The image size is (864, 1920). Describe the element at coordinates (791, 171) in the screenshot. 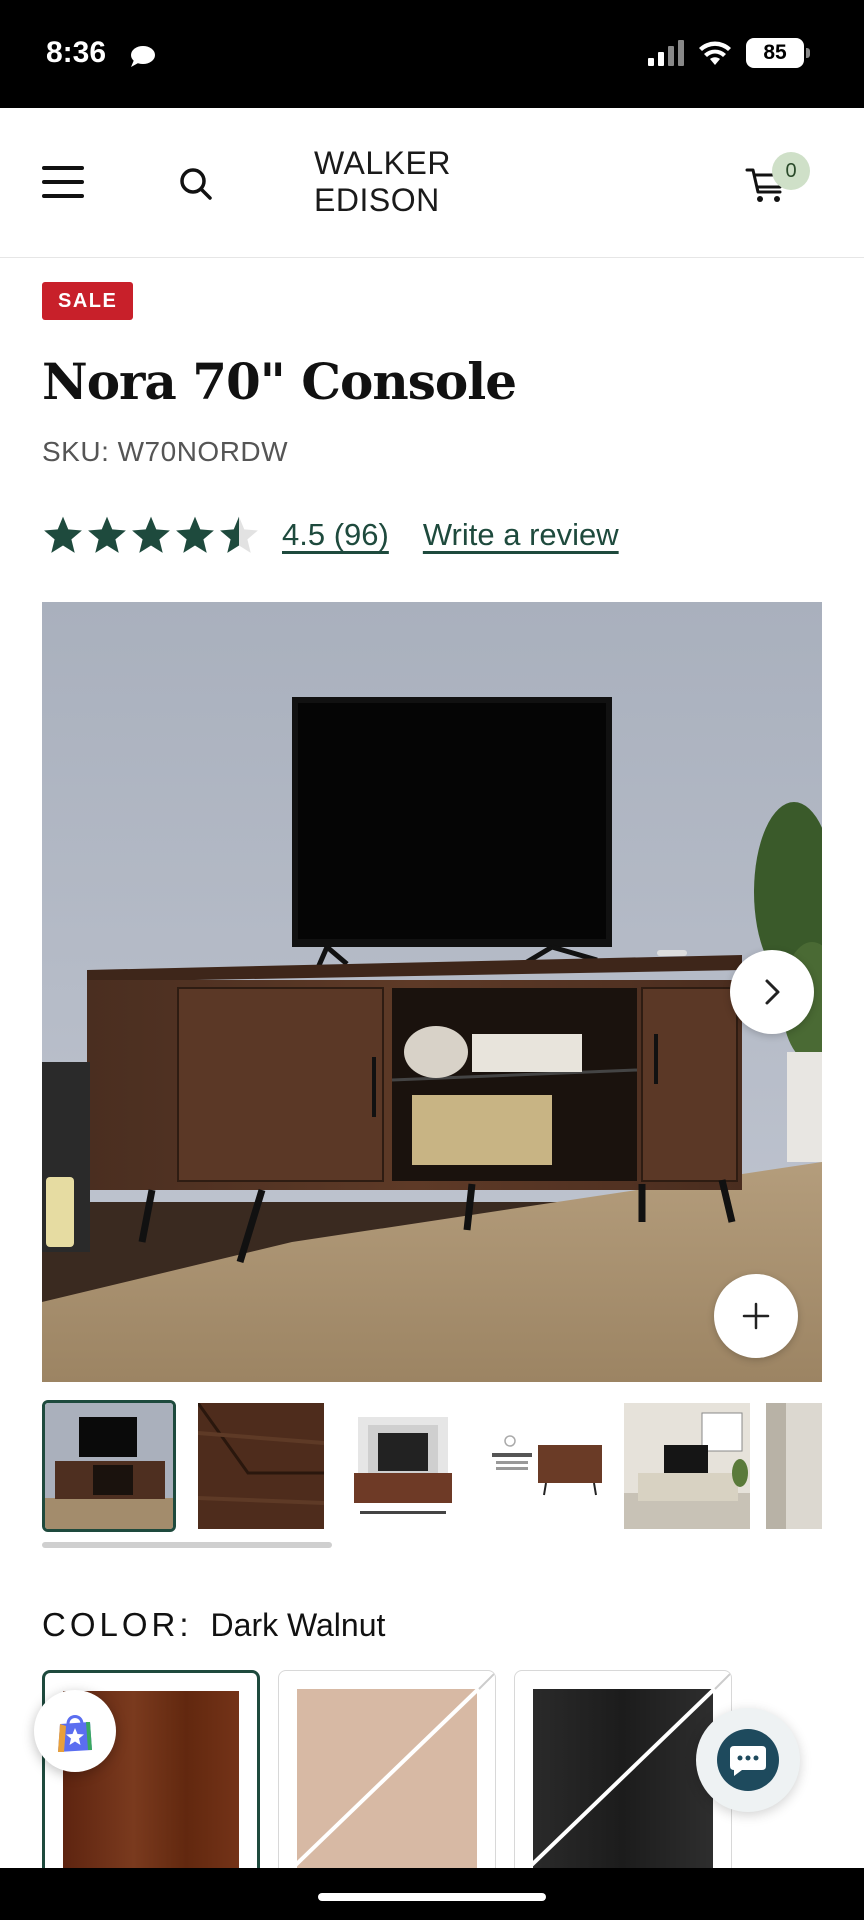

I see `cart-count-badge: 0` at that location.